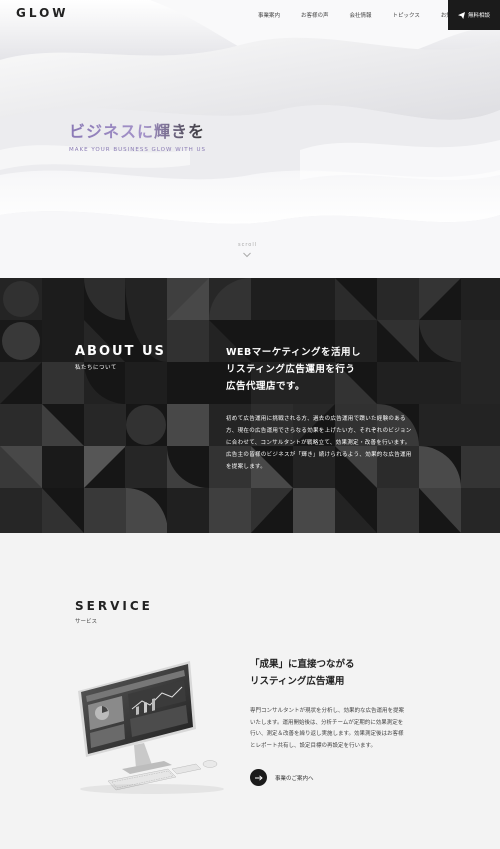 This screenshot has height=849, width=500. Describe the element at coordinates (269, 15) in the screenshot. I see `nav-item-business: 事業案内` at that location.